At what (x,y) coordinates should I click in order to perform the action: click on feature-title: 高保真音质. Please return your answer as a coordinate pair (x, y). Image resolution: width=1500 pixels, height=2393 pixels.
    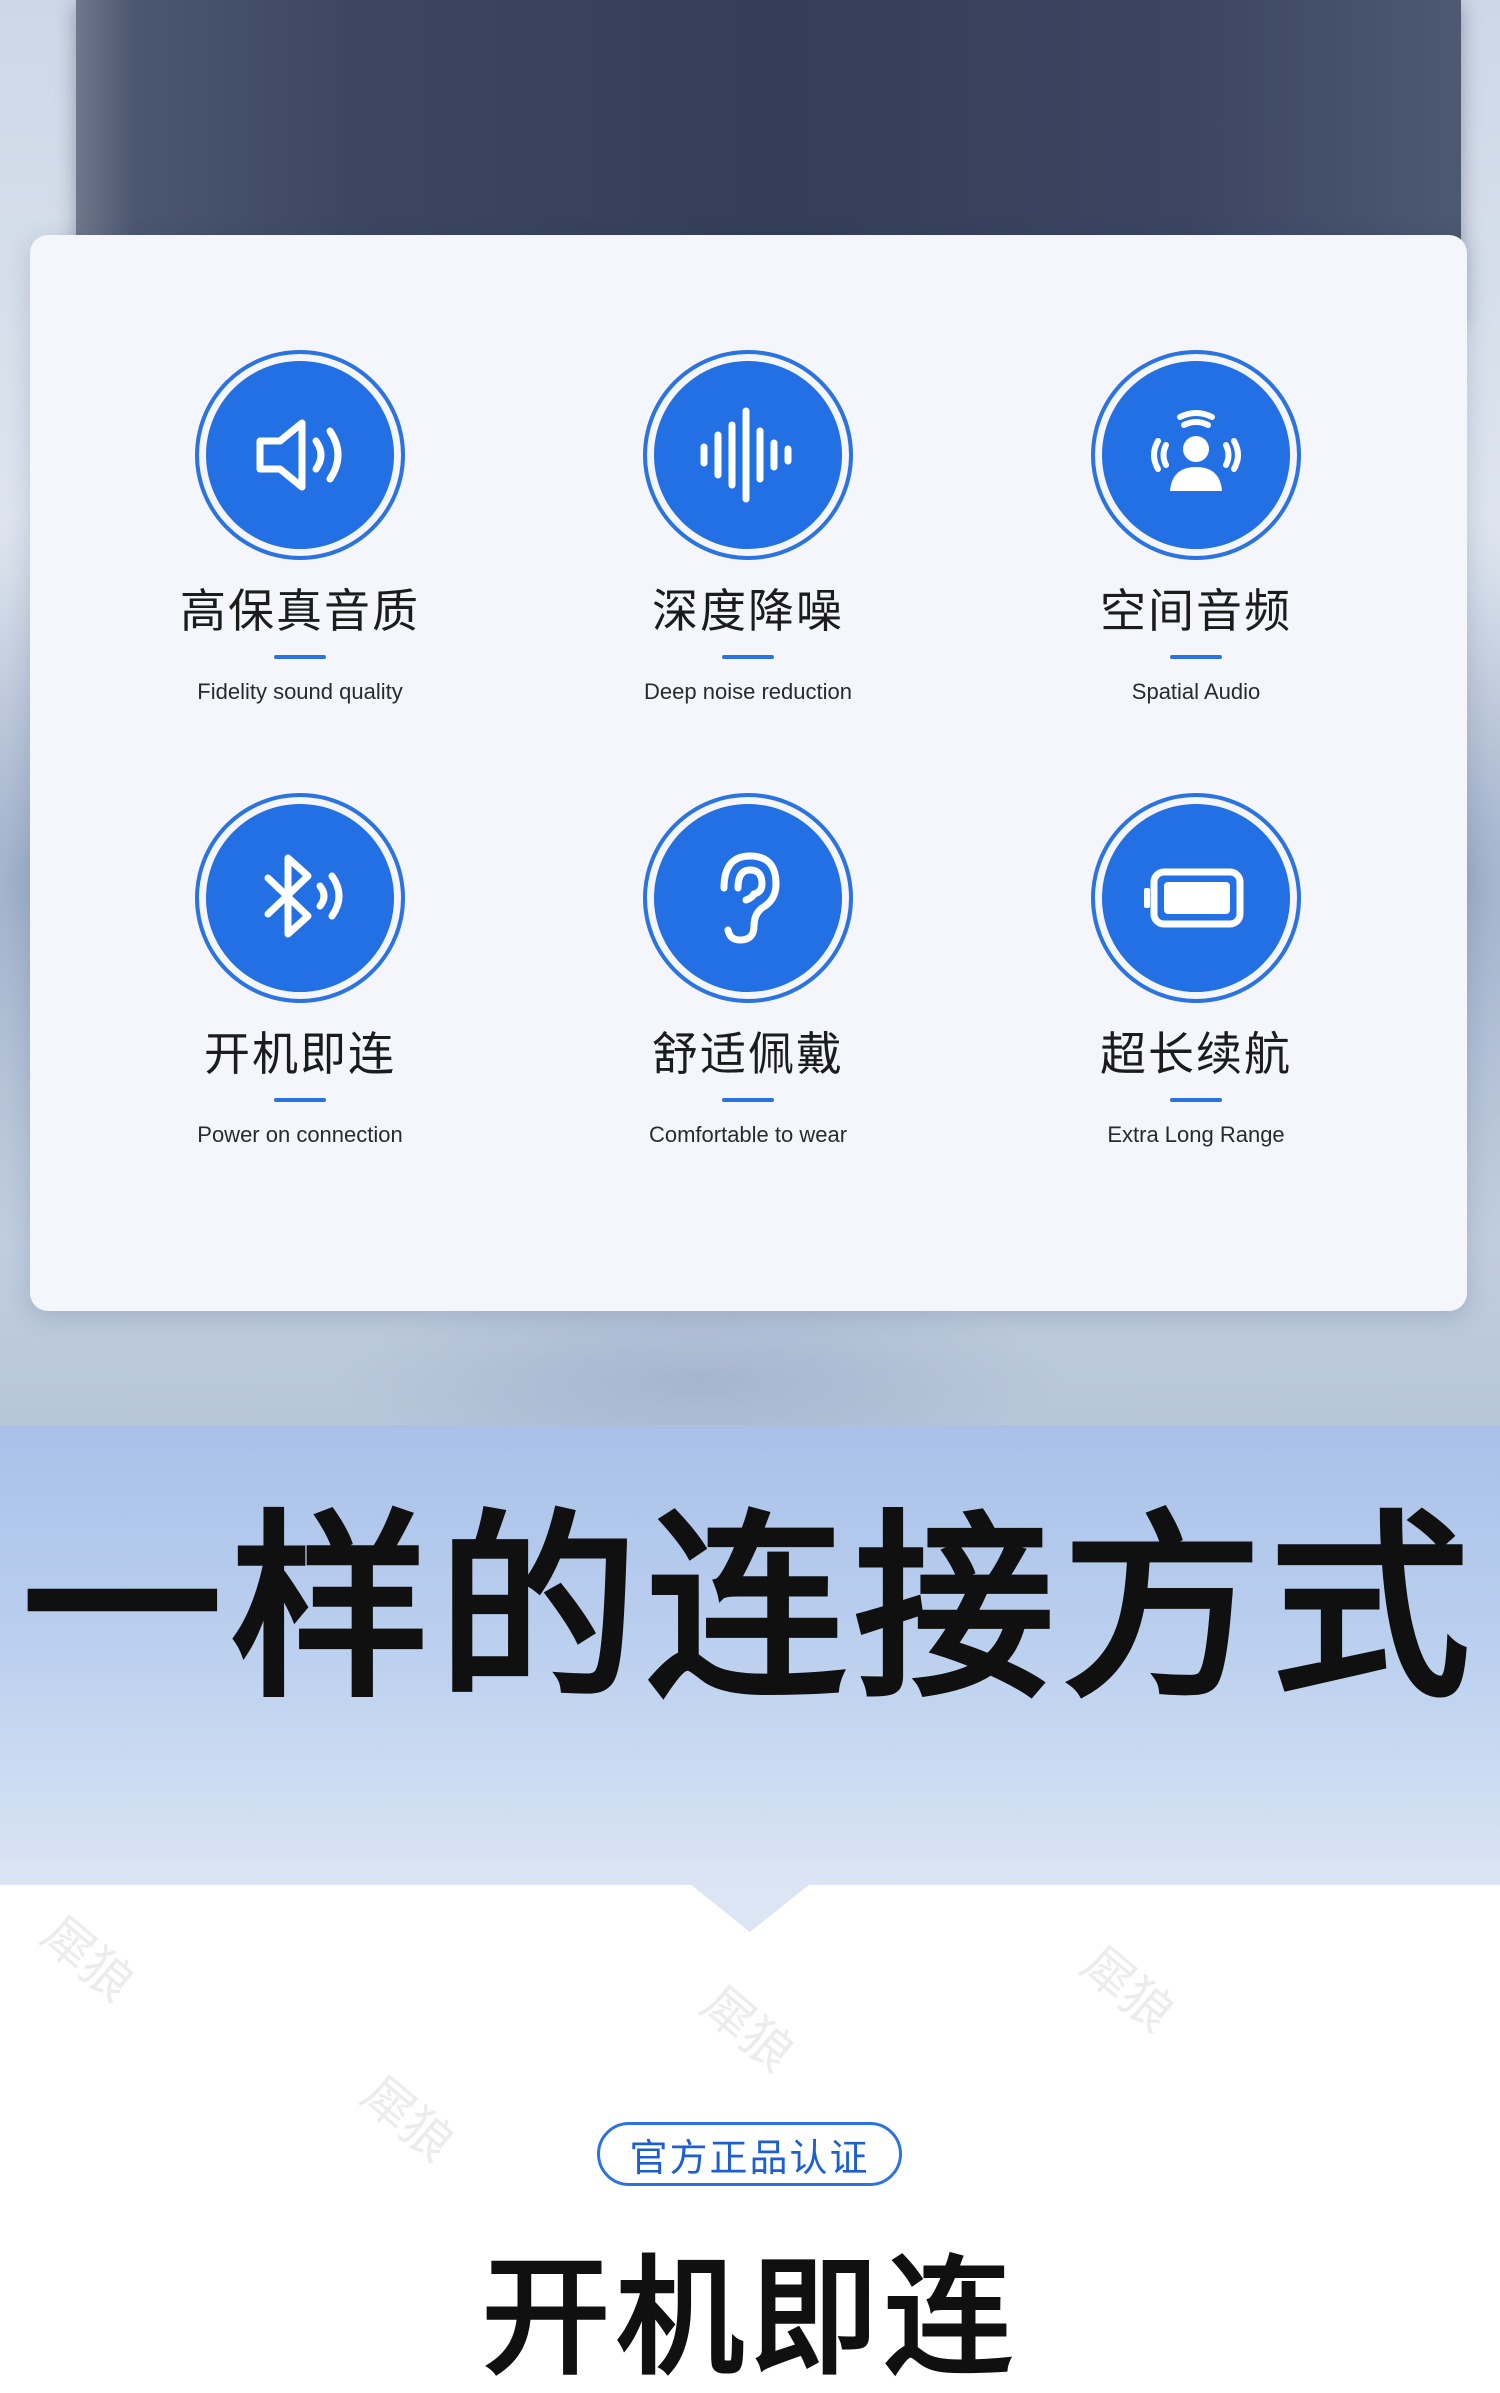
    Looking at the image, I should click on (300, 611).